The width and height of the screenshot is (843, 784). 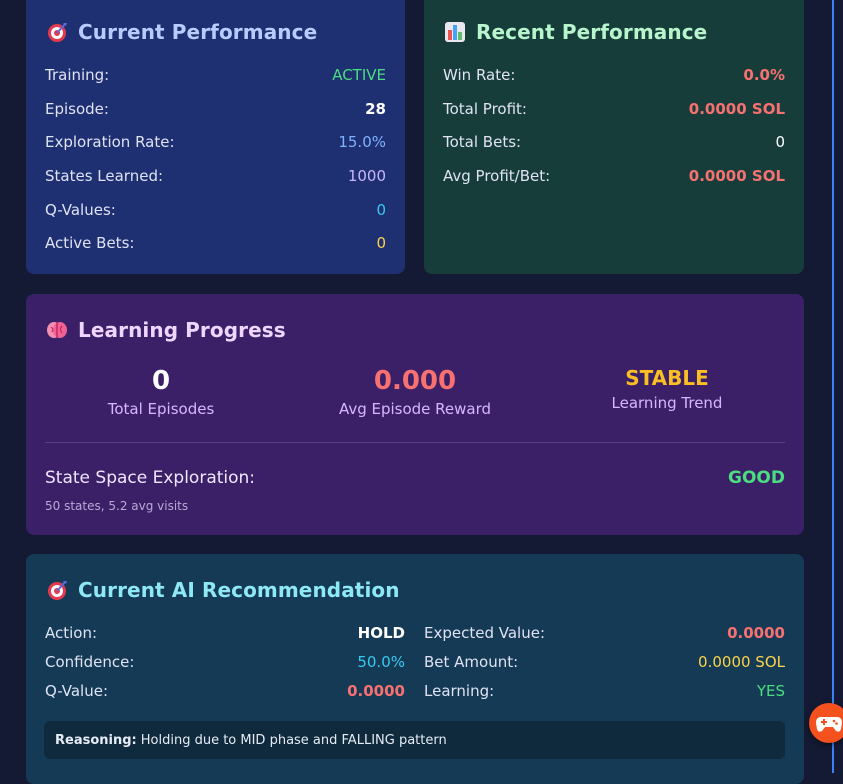 I want to click on state-space-row: State Space Exploration: GOOD, so click(x=415, y=478).